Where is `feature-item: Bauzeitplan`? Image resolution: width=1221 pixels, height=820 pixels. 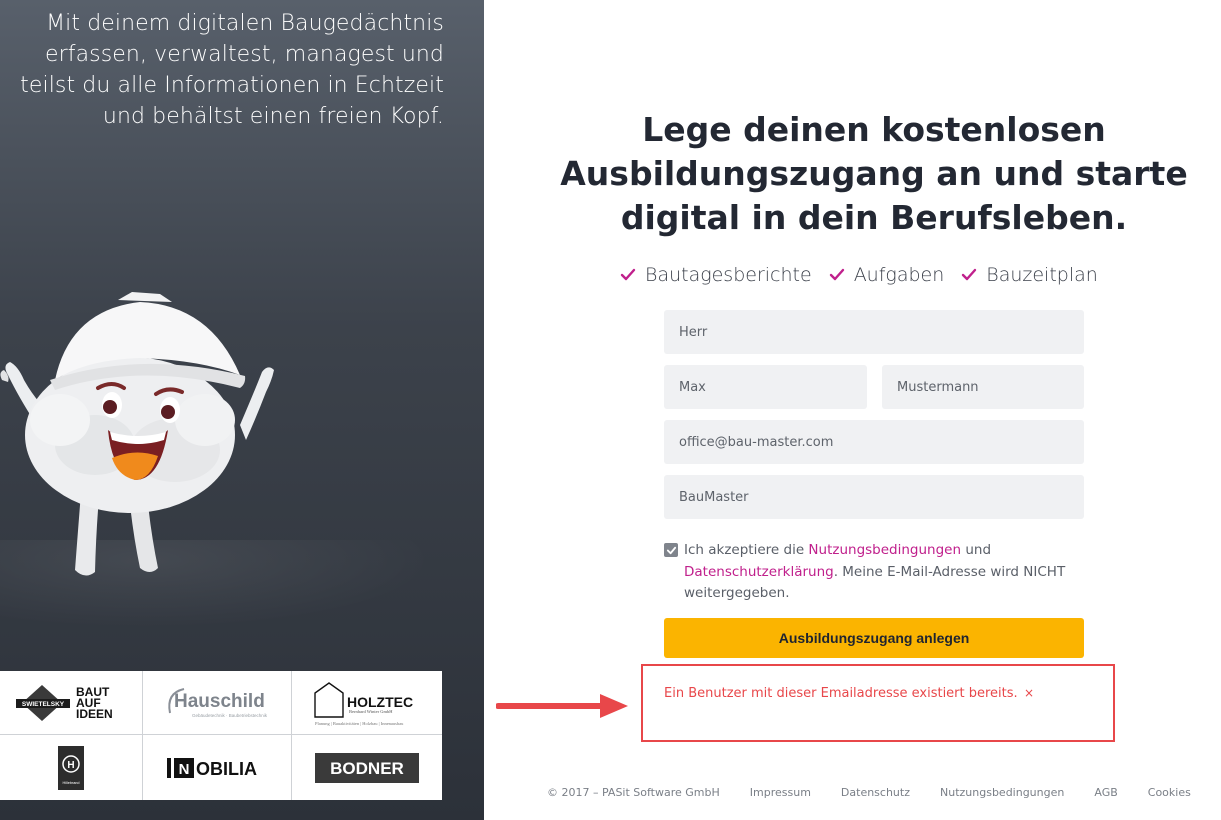
feature-item: Bauzeitplan is located at coordinates (1029, 275).